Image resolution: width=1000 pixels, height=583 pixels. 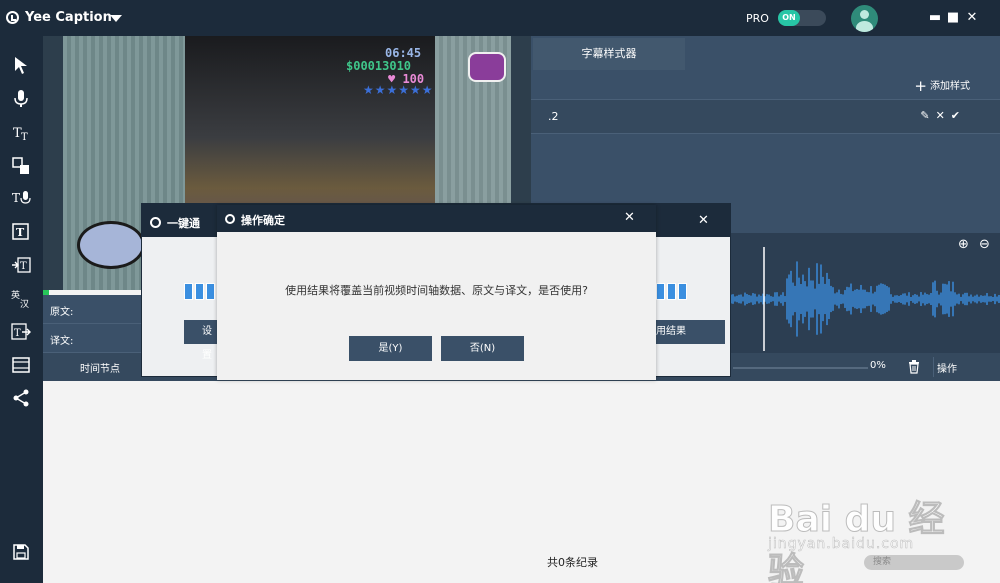 I want to click on text-size-tool-icon: TT, so click(x=21, y=132).